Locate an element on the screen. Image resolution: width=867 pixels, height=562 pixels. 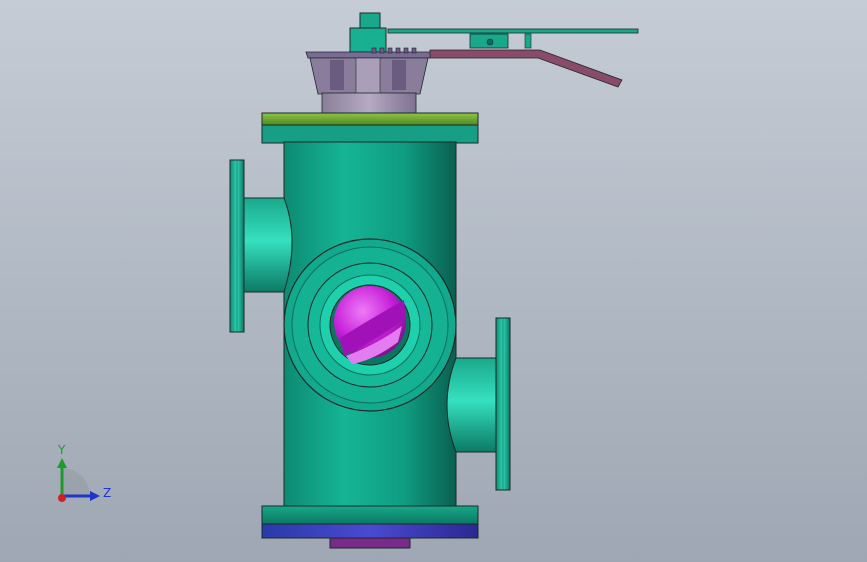
front-port is located at coordinates (370, 325).